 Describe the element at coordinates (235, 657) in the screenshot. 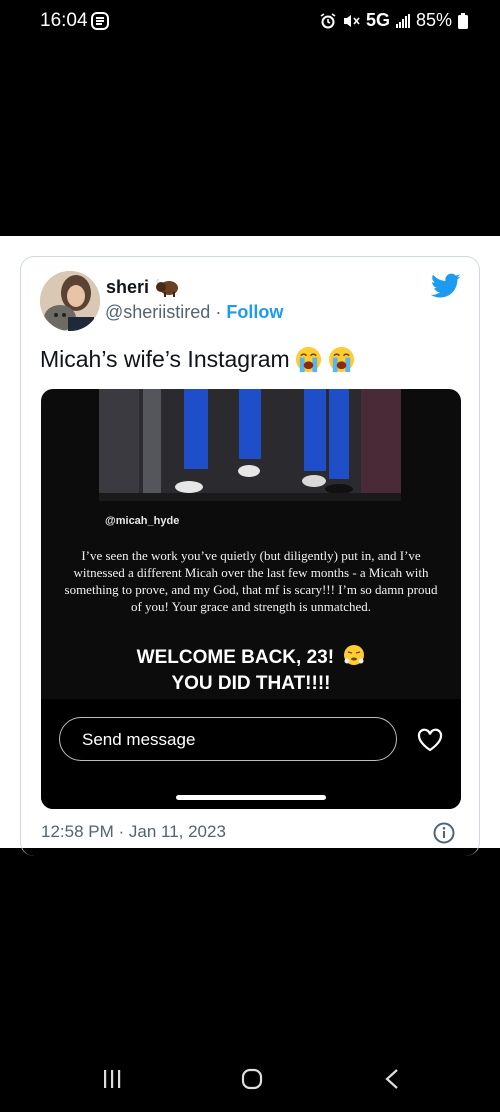

I see `story-welcome-line1: WELCOME BACK, 23!` at that location.